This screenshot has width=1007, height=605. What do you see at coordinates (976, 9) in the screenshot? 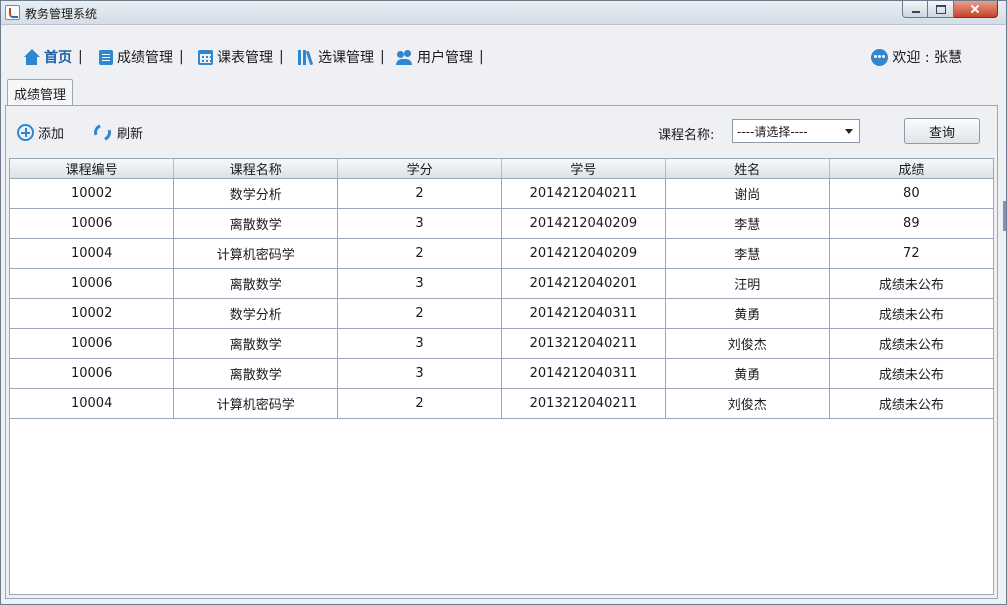
I see `close-button` at bounding box center [976, 9].